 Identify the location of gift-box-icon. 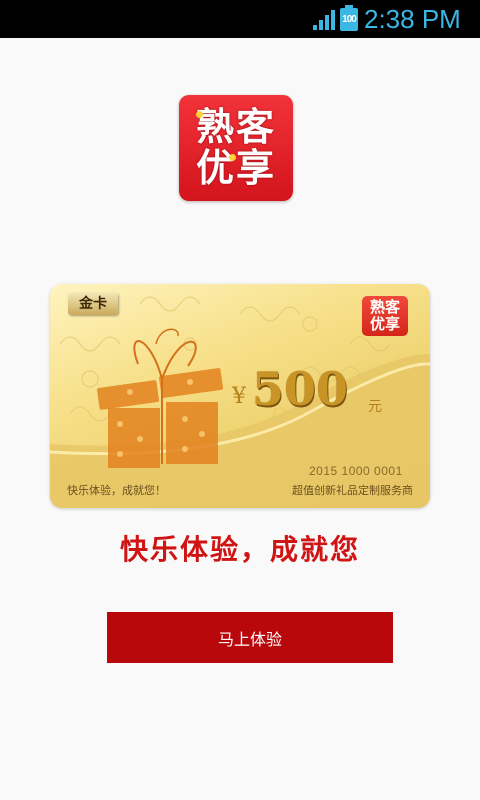
(160, 398).